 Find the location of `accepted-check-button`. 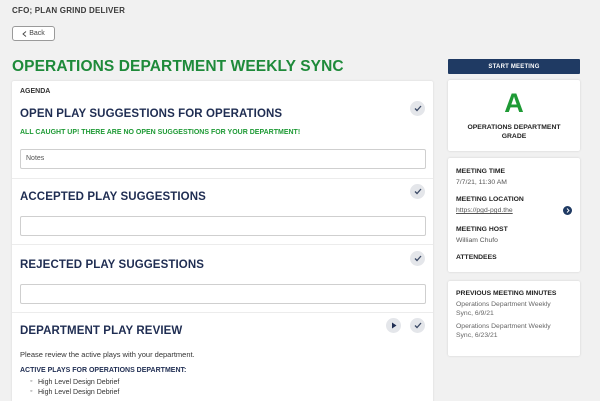

accepted-check-button is located at coordinates (417, 191).